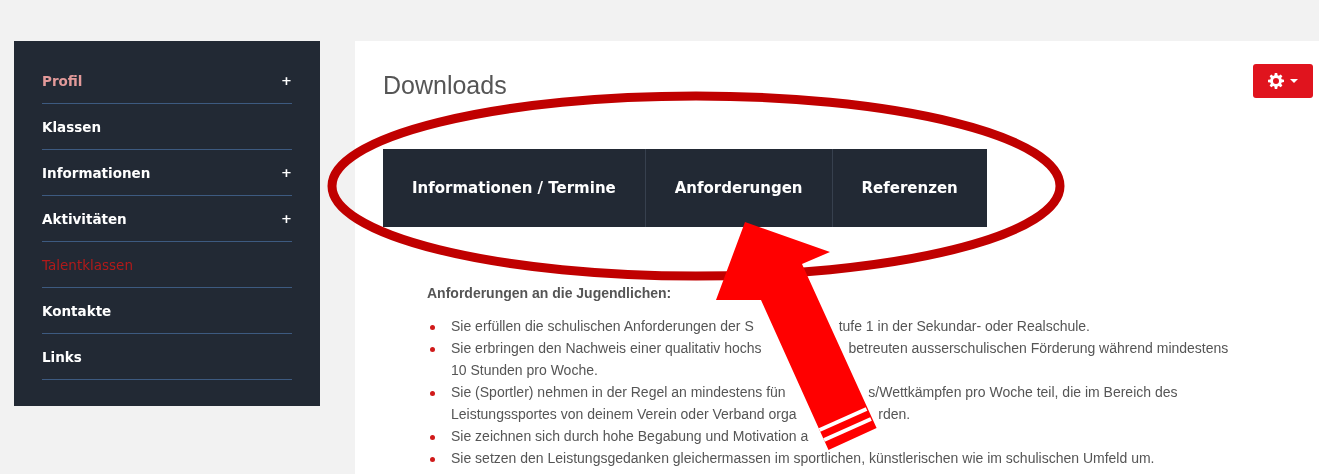  I want to click on sidebar-item: Aktivitäten, so click(84, 218).